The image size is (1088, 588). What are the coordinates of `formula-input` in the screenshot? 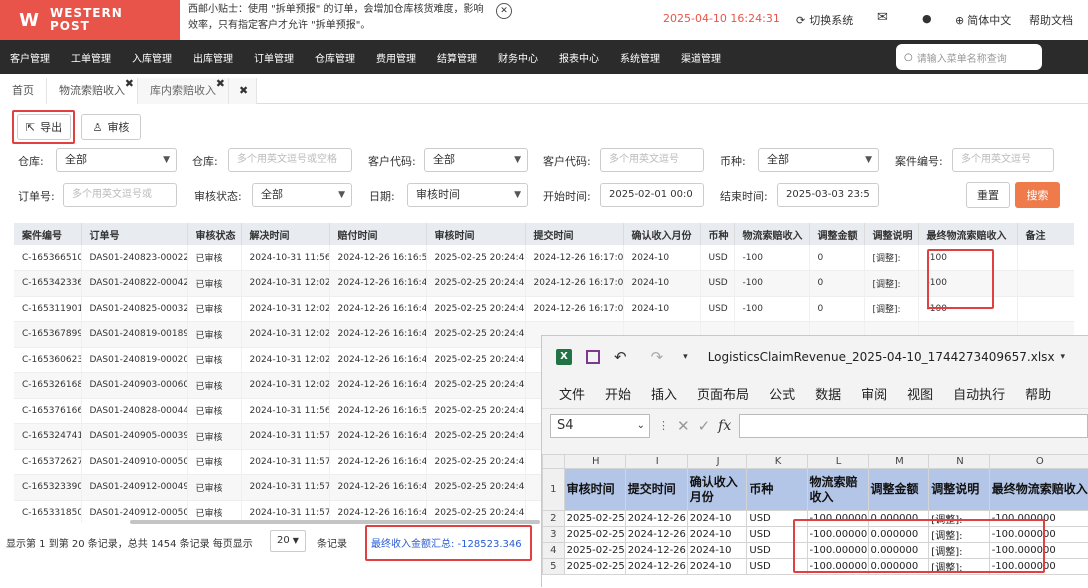 It's located at (913, 426).